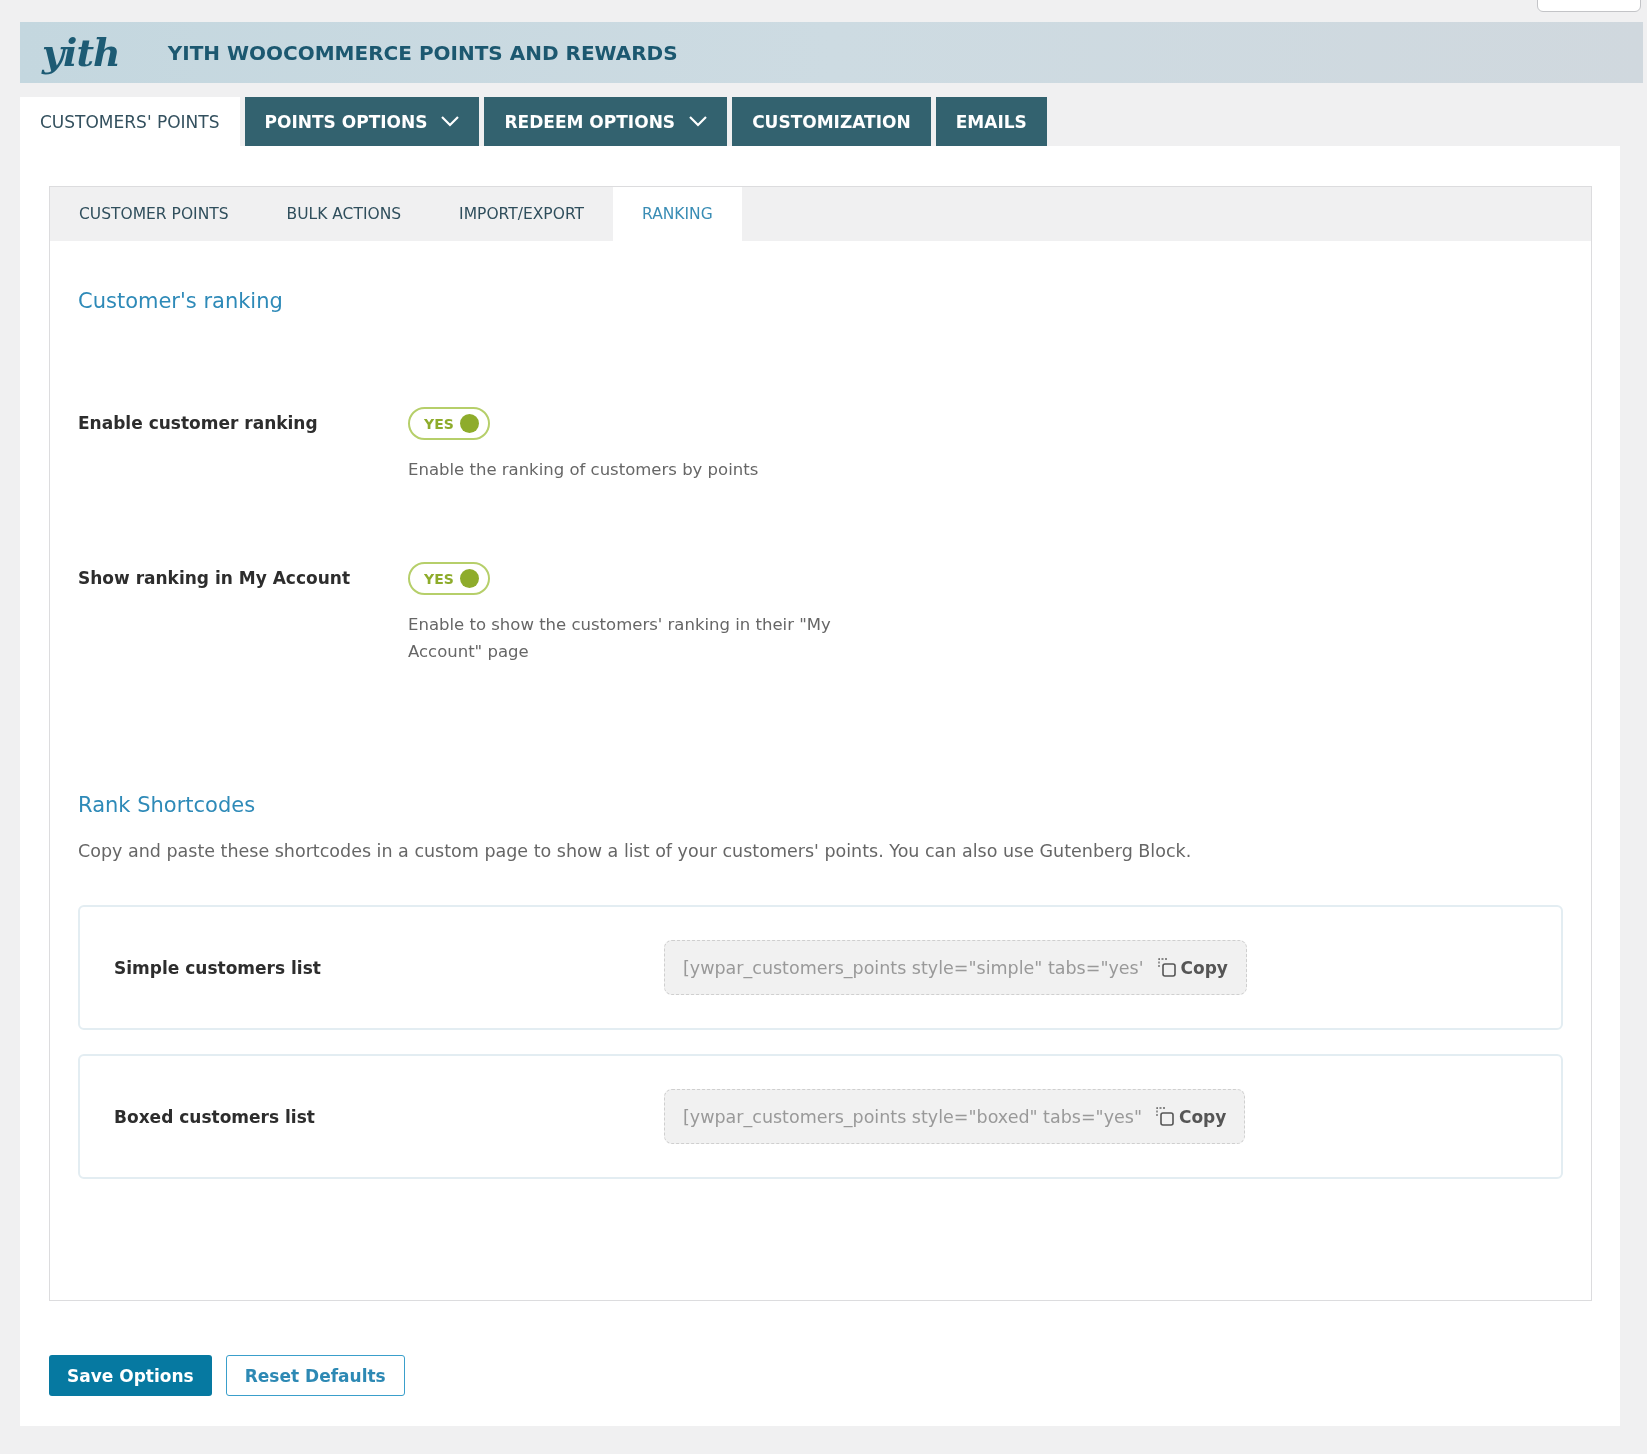 Image resolution: width=1647 pixels, height=1454 pixels. What do you see at coordinates (130, 121) in the screenshot?
I see `main-tab: CUSTOMERS' POINTS` at bounding box center [130, 121].